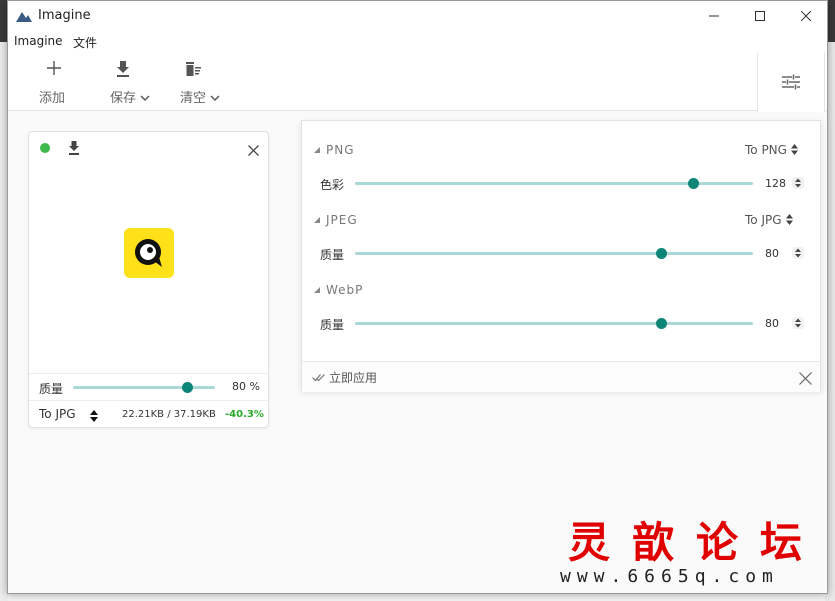 The image size is (835, 601). What do you see at coordinates (554, 253) in the screenshot?
I see `jpeg-quality-slider` at bounding box center [554, 253].